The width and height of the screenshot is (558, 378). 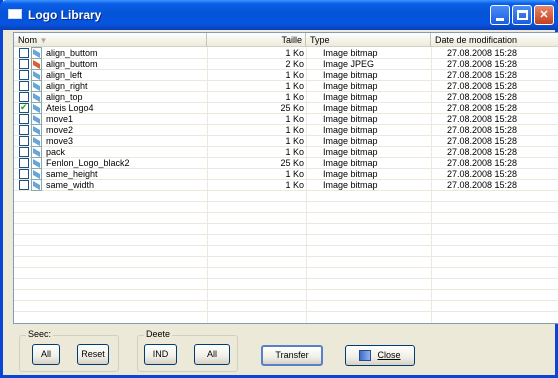 What do you see at coordinates (389, 355) in the screenshot?
I see `close-button-label: Close` at bounding box center [389, 355].